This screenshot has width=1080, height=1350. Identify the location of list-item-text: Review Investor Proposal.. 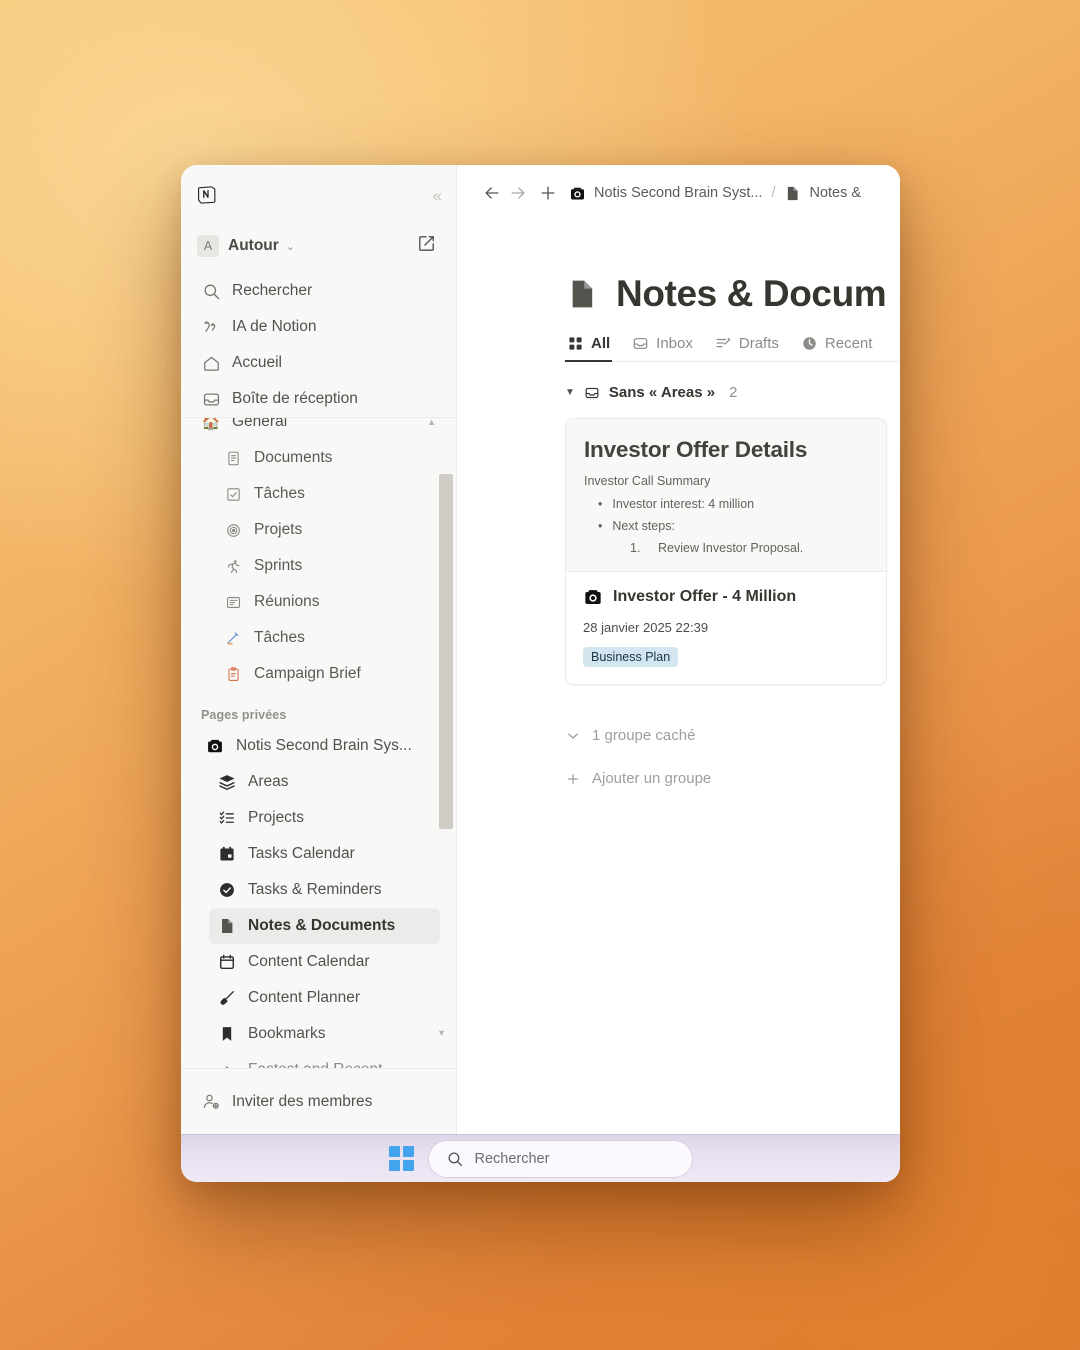
(731, 548).